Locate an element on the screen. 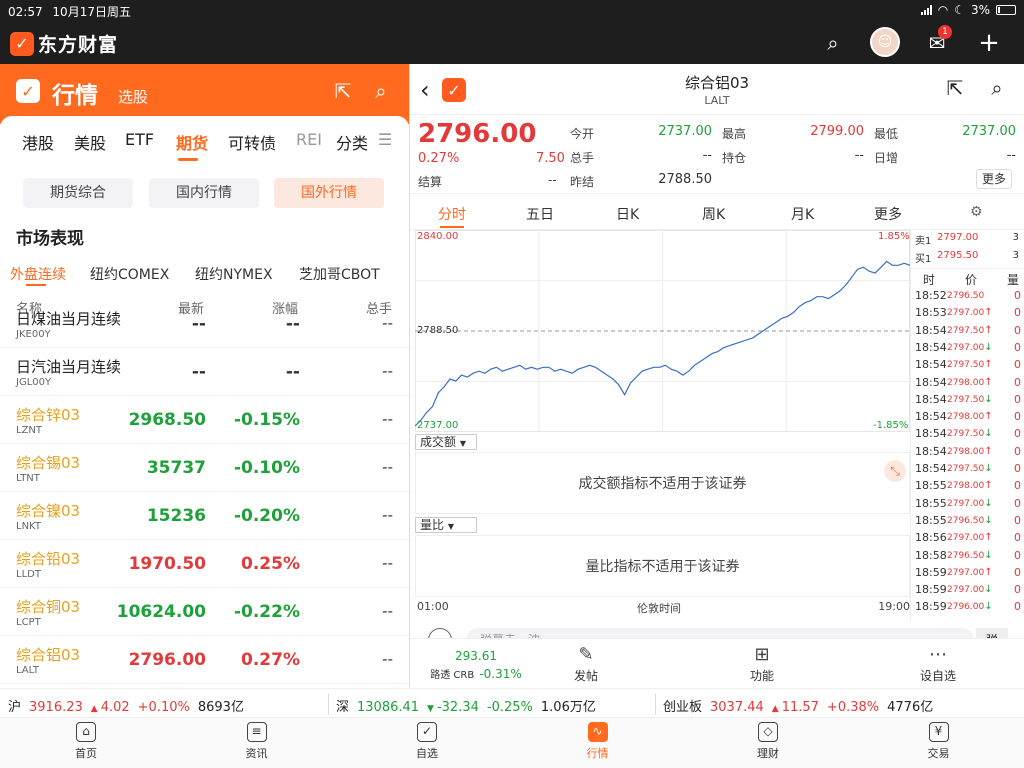 The height and width of the screenshot is (768, 1024). mini-index-name: 路透 CRB is located at coordinates (452, 675).